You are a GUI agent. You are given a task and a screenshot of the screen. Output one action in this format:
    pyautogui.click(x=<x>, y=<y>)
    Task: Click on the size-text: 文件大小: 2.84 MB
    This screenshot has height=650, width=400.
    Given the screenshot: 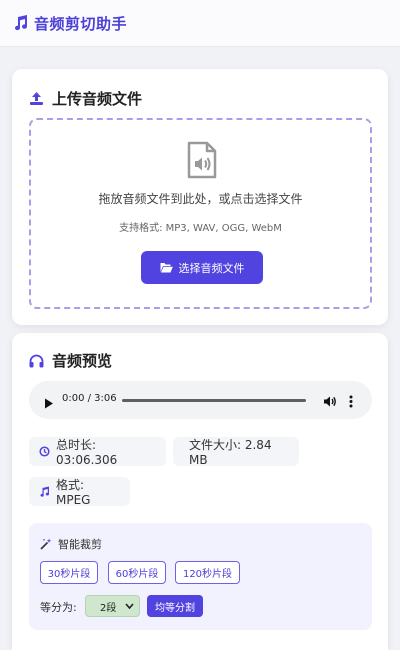 What is the action you would take?
    pyautogui.click(x=230, y=452)
    